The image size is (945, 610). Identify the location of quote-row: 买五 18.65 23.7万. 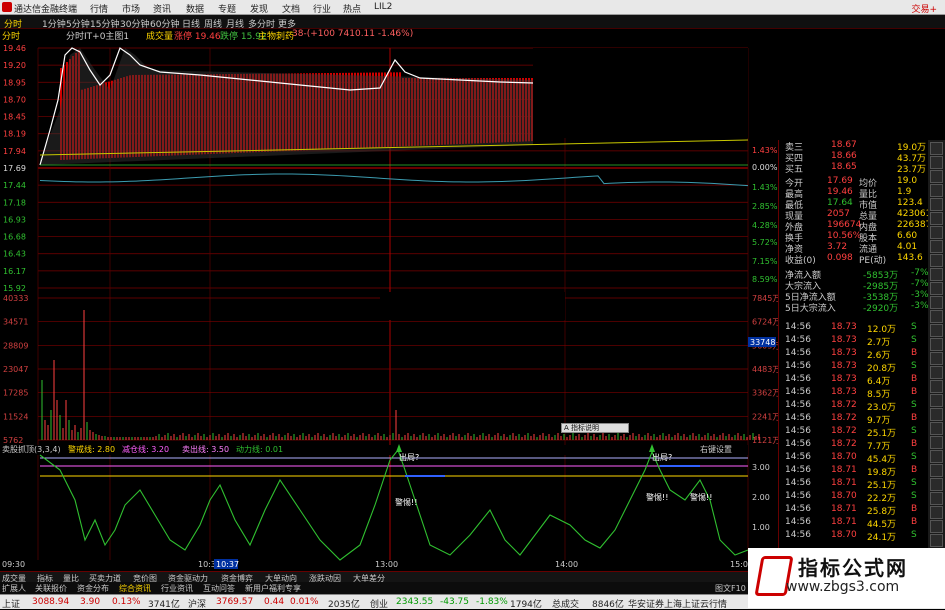
(854, 168).